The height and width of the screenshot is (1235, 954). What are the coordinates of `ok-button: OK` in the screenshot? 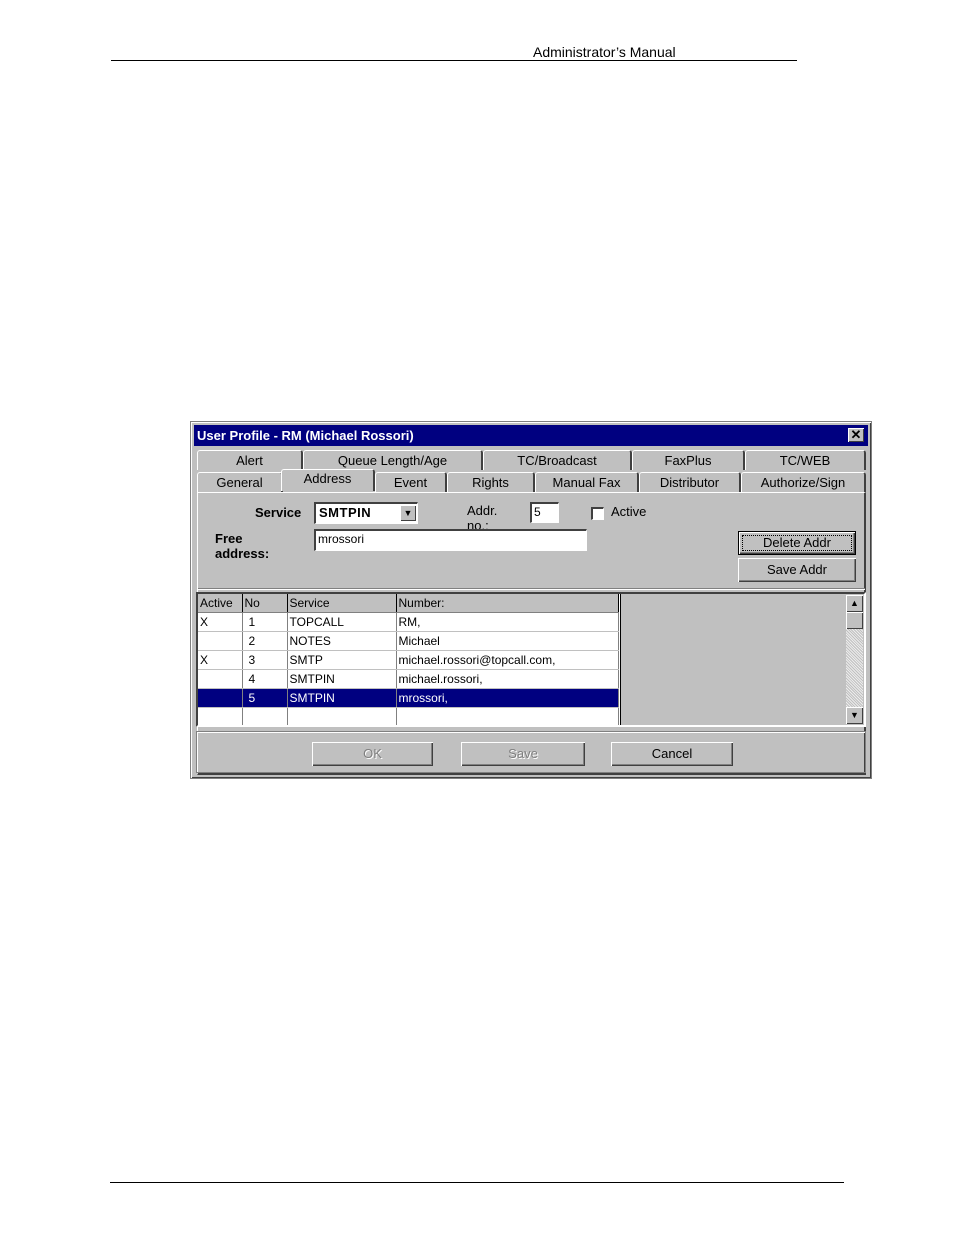 It's located at (372, 754).